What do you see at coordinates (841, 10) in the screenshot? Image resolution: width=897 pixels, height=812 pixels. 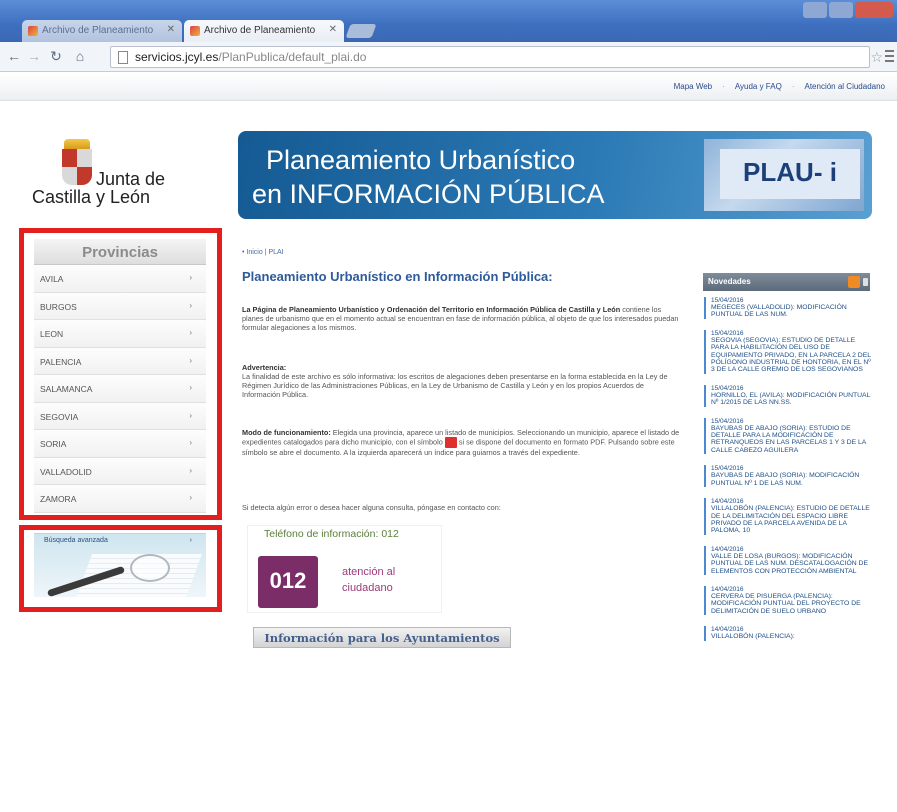 I see `maximize-button` at bounding box center [841, 10].